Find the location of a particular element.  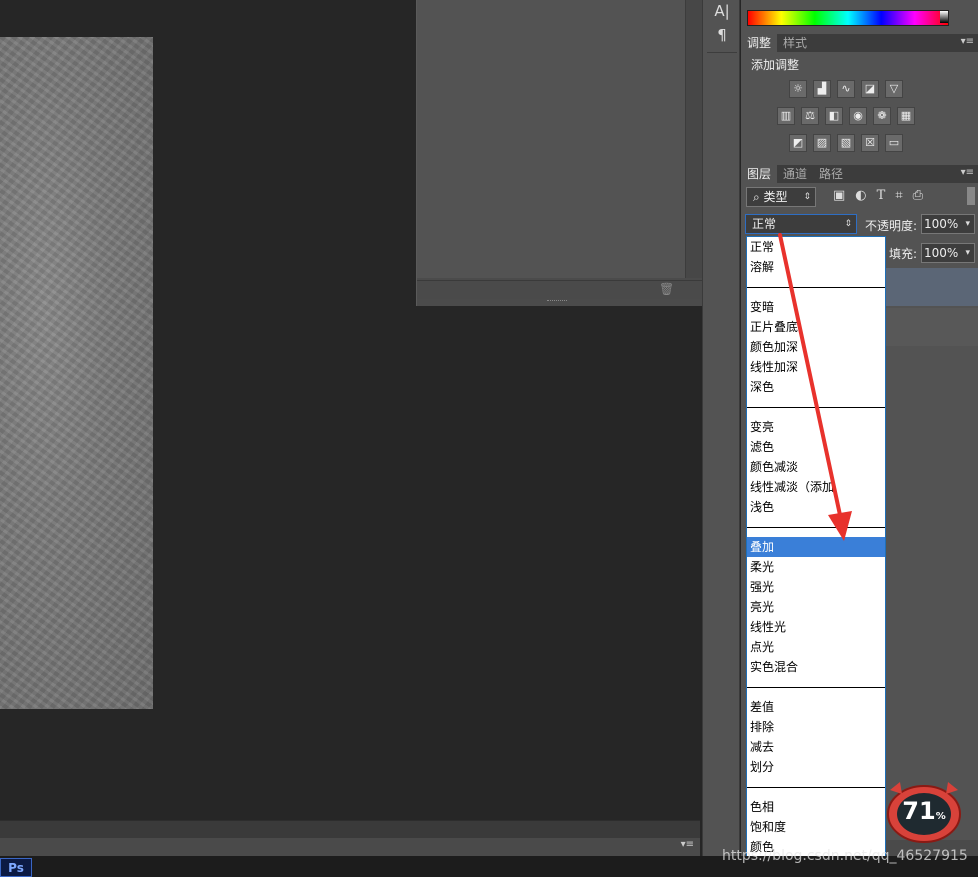

levels-icon: ▟ is located at coordinates (822, 89).